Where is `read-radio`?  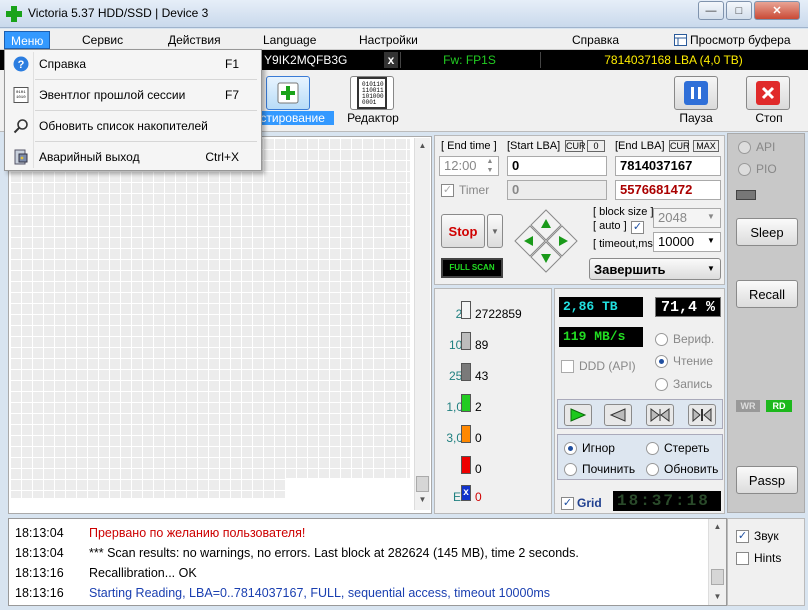 read-radio is located at coordinates (661, 361).